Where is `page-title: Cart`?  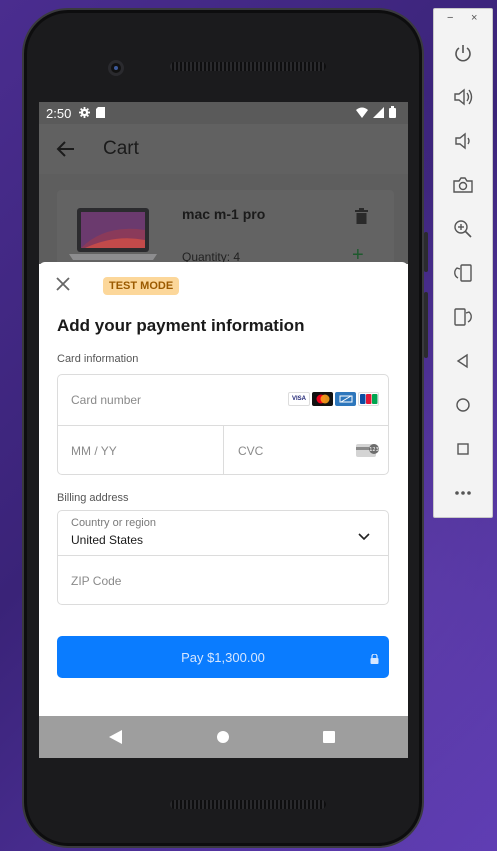 page-title: Cart is located at coordinates (121, 148).